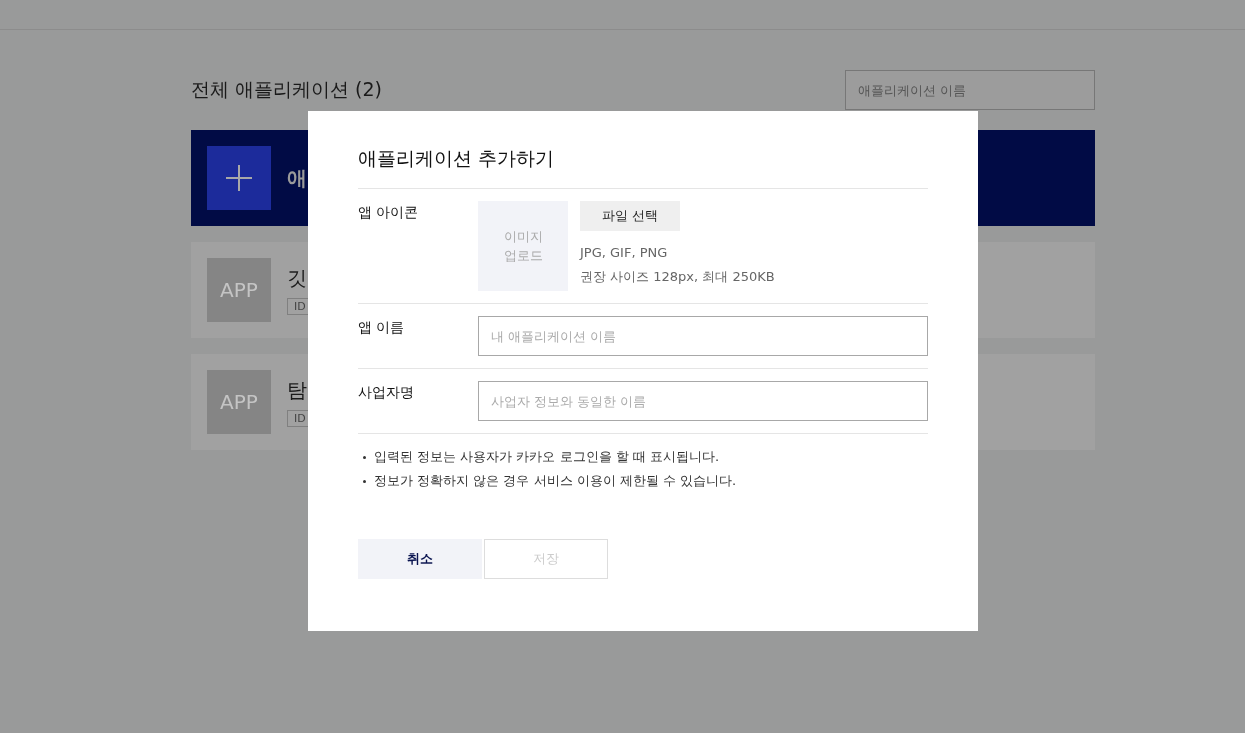  I want to click on text-field: 사업자 정보와 동일한 이름, so click(703, 401).